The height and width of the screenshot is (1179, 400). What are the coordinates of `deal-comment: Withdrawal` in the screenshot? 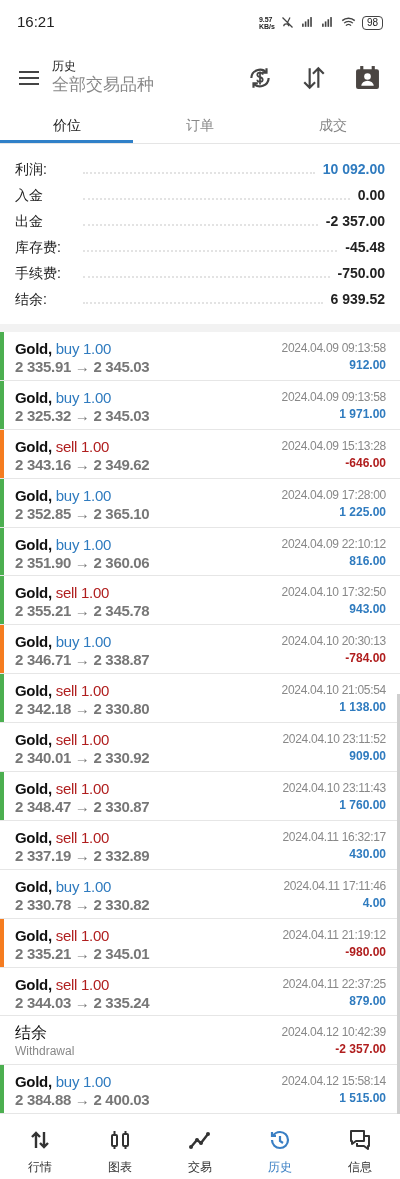 It's located at (45, 1051).